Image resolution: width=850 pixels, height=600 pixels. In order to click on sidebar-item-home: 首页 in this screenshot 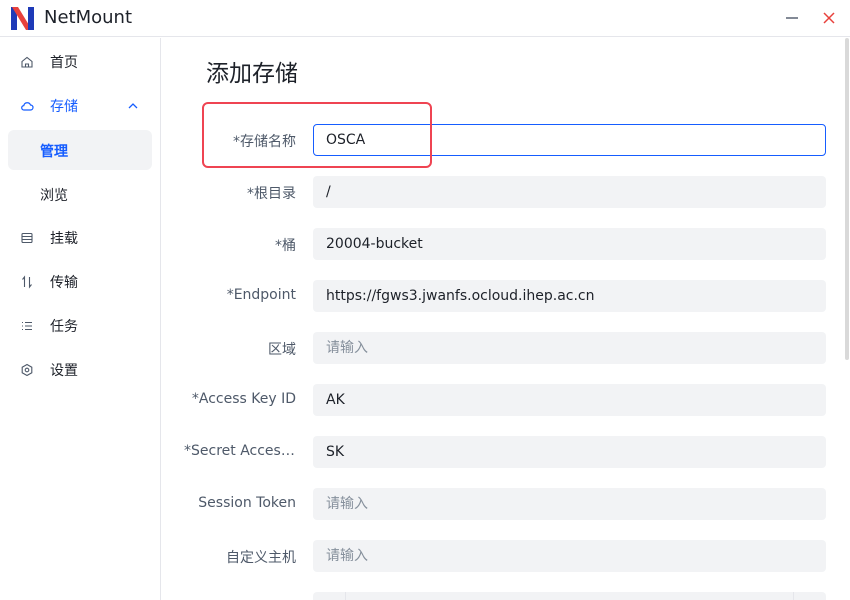, I will do `click(80, 62)`.